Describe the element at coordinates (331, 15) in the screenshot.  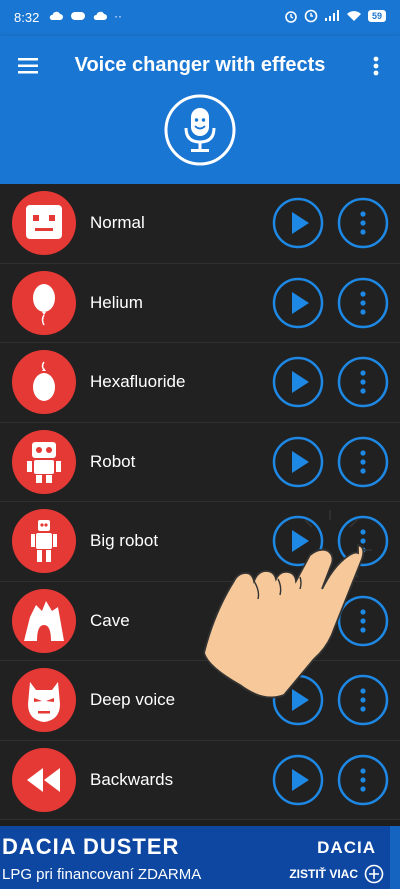
I see `signal-icon` at that location.